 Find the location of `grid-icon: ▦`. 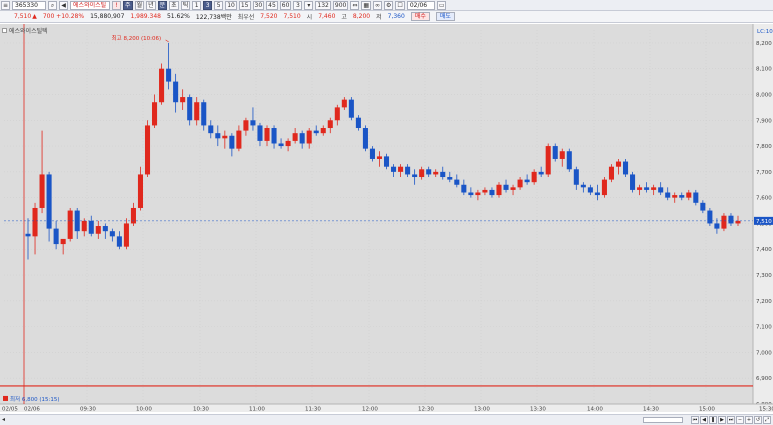

grid-icon: ▦ is located at coordinates (366, 5).